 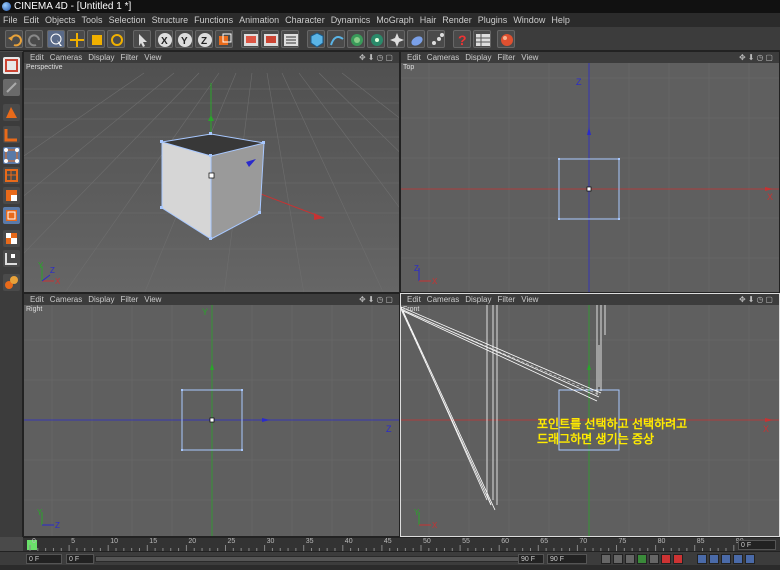 I want to click on menu-file: File, so click(x=10, y=20).